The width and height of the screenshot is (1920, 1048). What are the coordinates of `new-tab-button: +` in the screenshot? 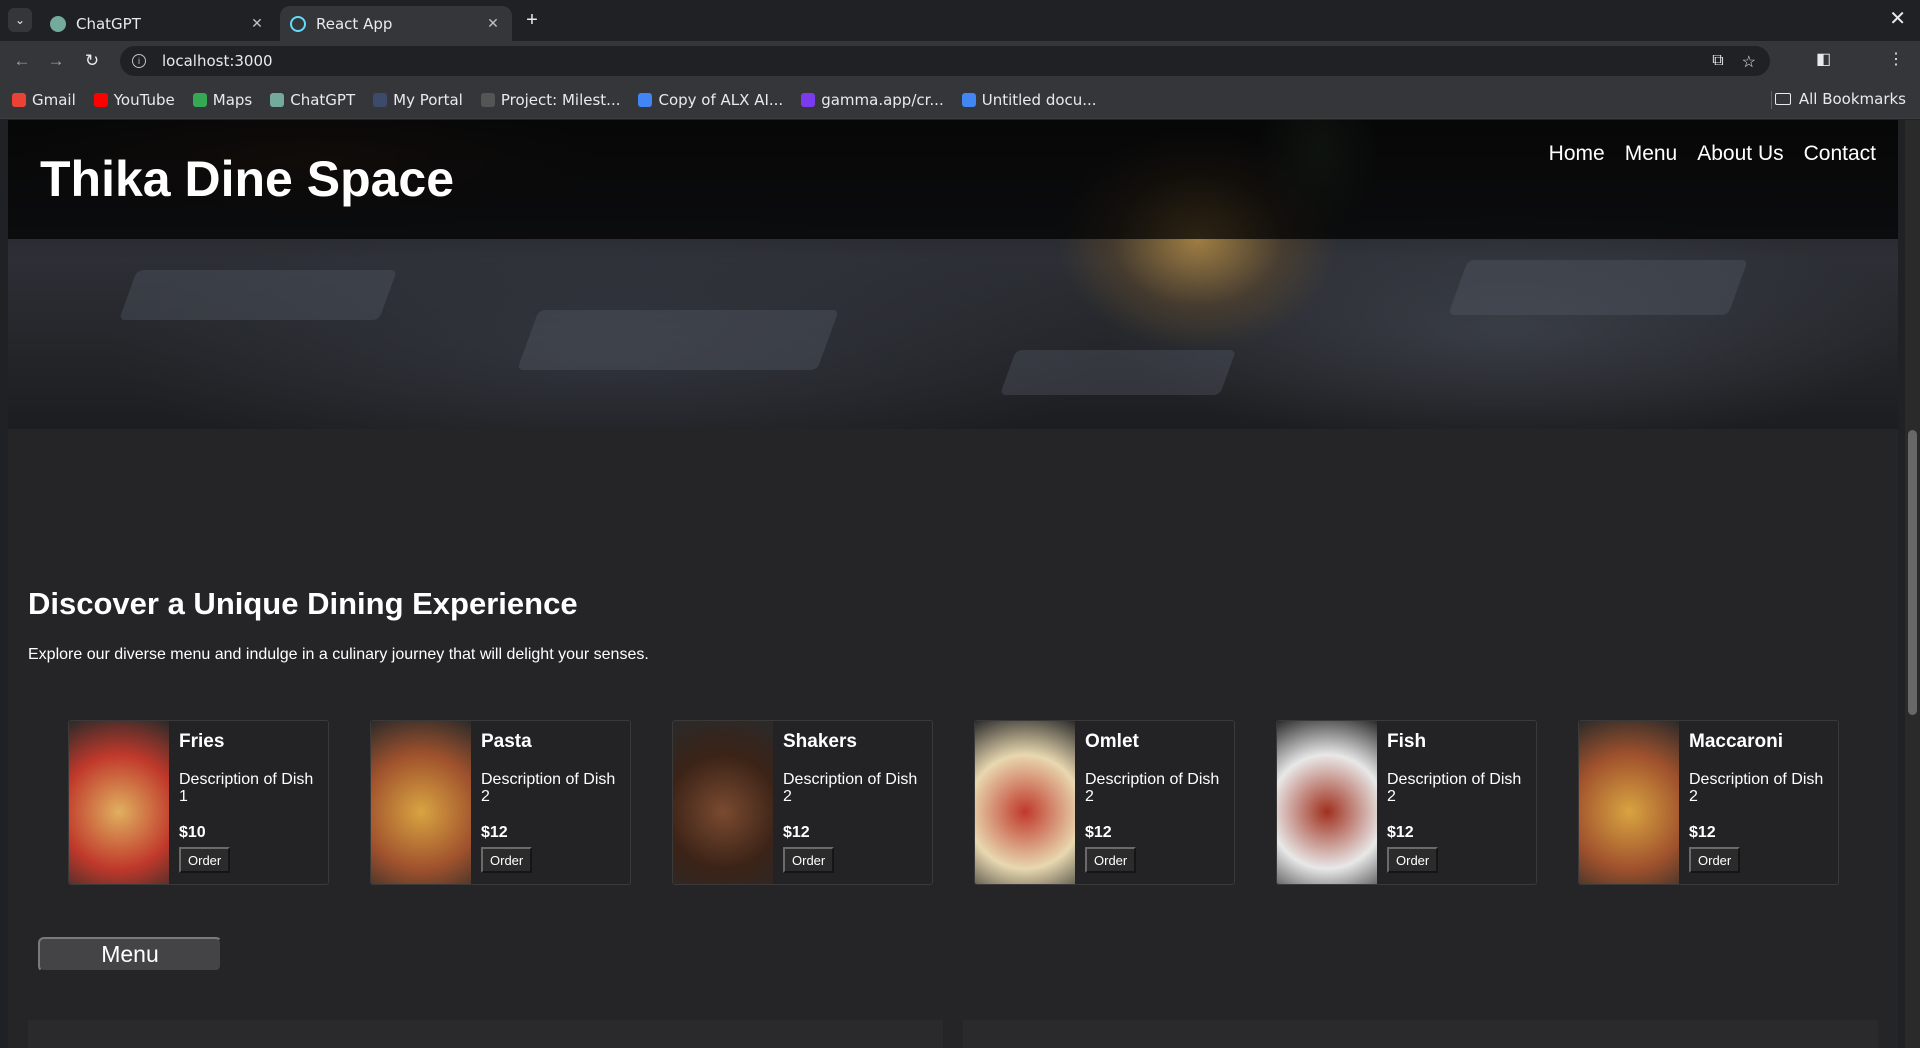 It's located at (532, 20).